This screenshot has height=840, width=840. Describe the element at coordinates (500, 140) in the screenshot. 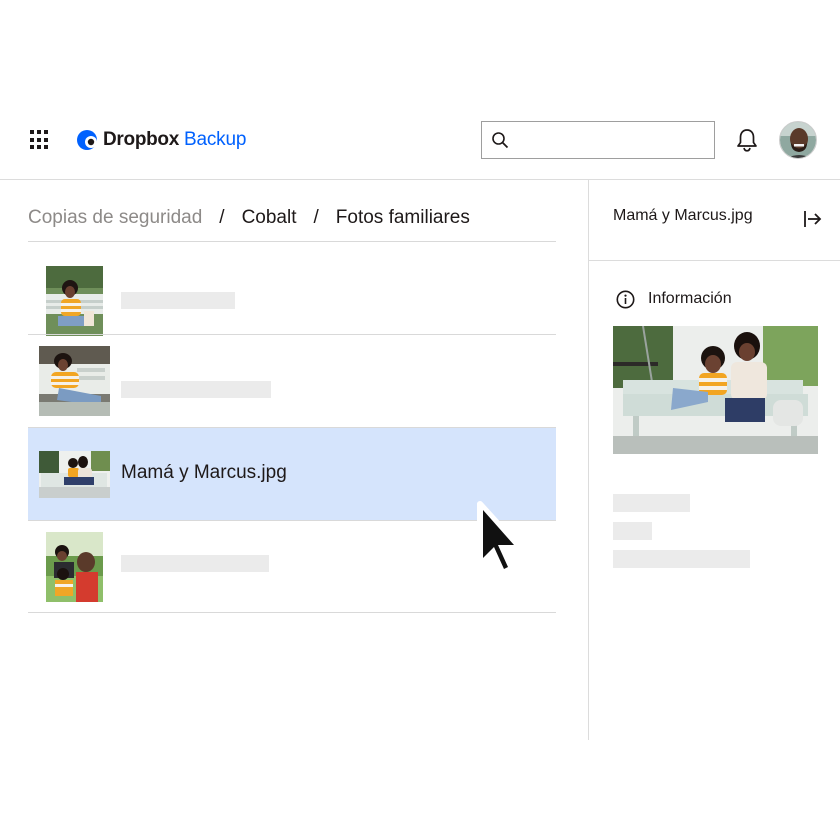

I see `search-icon` at that location.